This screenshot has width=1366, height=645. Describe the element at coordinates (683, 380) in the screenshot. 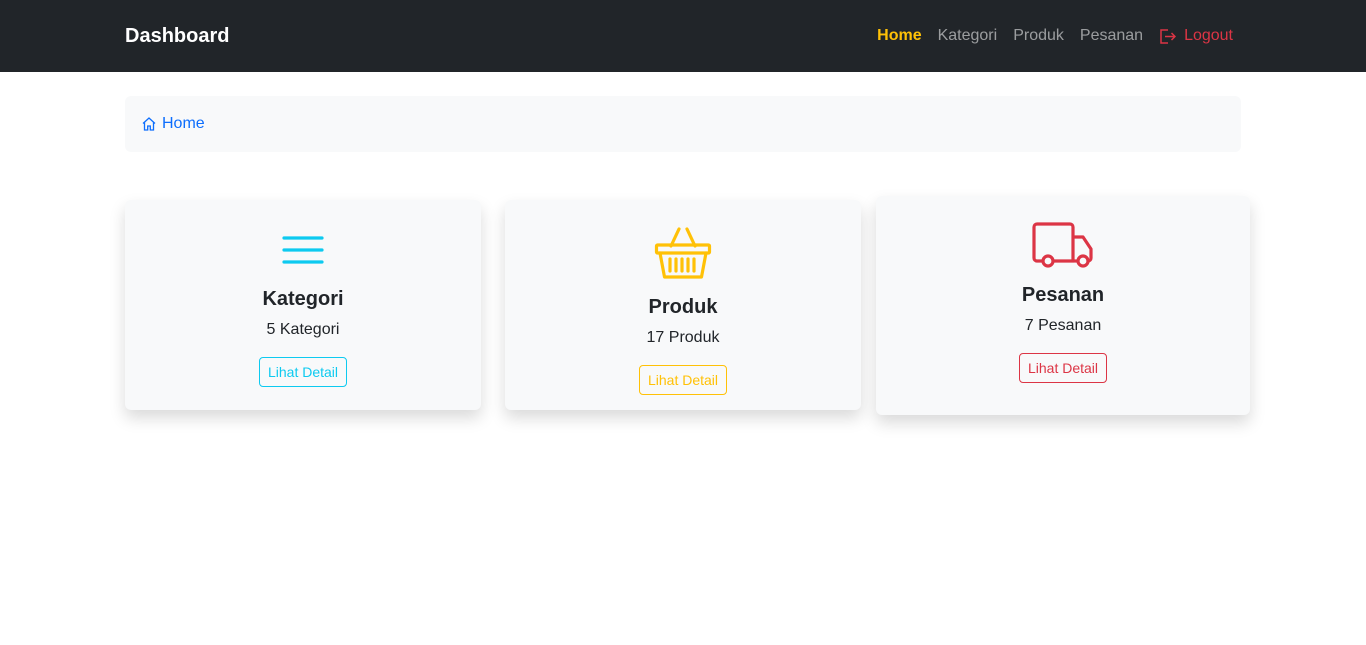

I see `produk-detail-button: Lihat Detail` at that location.